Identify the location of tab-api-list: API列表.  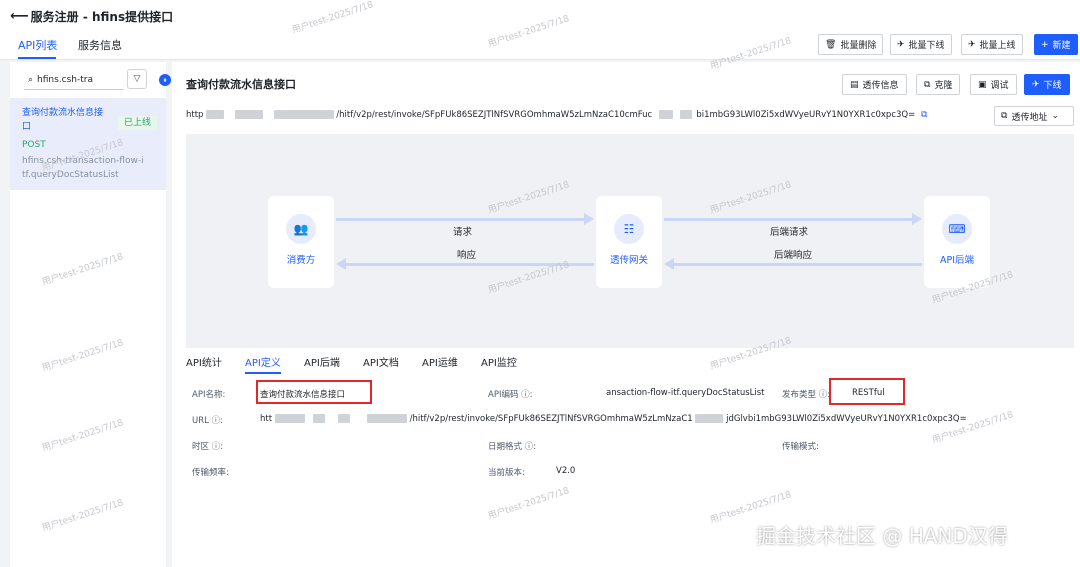
(37, 45).